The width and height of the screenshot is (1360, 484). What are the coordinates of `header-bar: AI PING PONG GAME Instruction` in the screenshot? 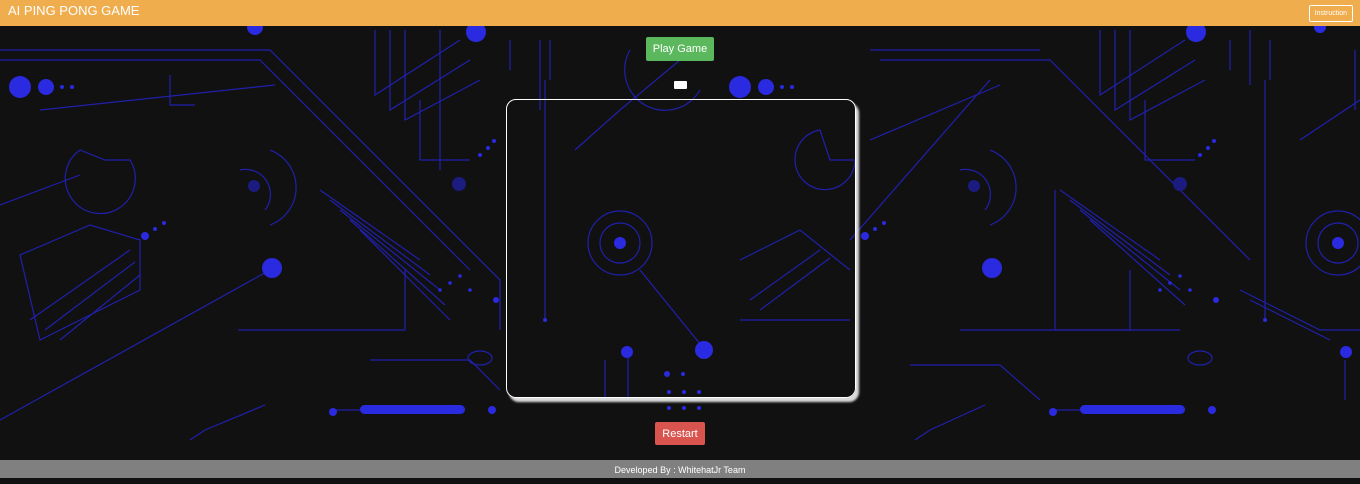 It's located at (680, 13).